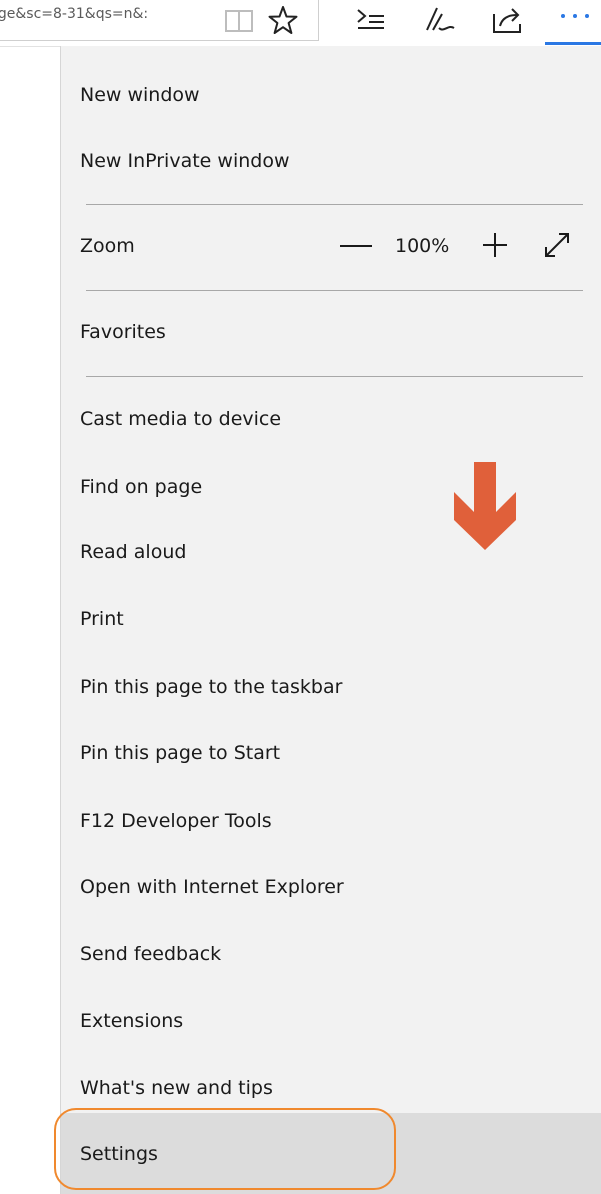 This screenshot has height=1194, width=601. Describe the element at coordinates (239, 21) in the screenshot. I see `reading-view-icon` at that location.